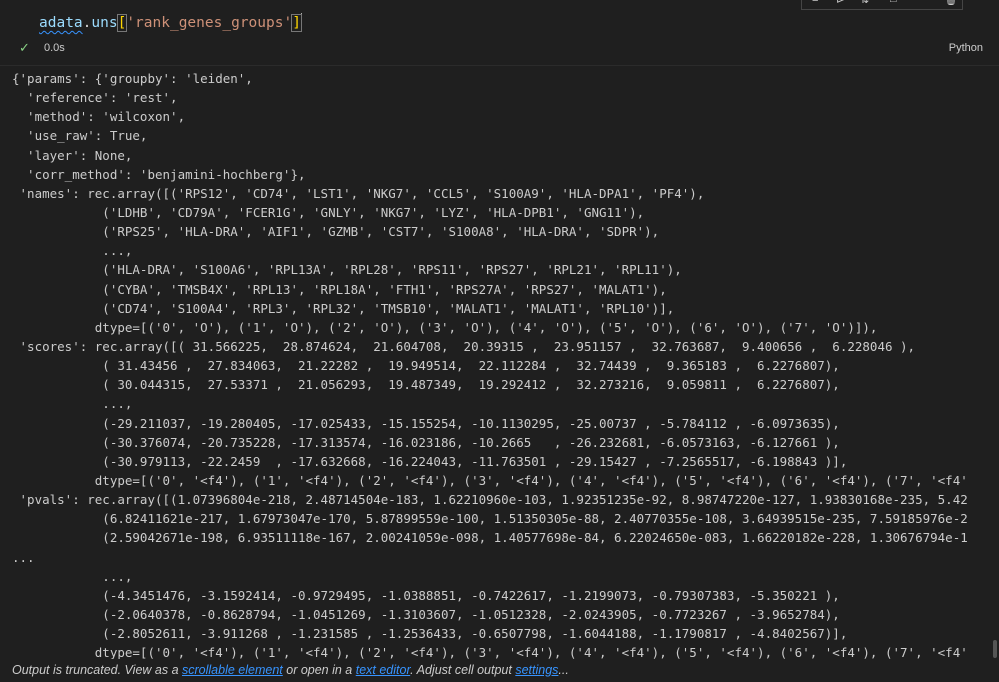 The width and height of the screenshot is (999, 682). What do you see at coordinates (319, 670) in the screenshot?
I see `truncation-text-2: or open in a` at bounding box center [319, 670].